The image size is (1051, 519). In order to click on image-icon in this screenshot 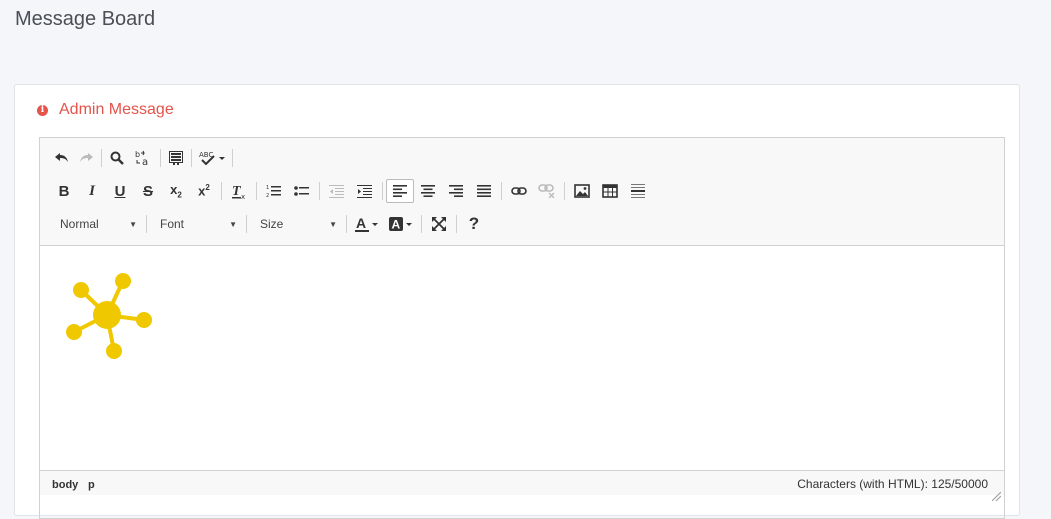, I will do `click(582, 191)`.